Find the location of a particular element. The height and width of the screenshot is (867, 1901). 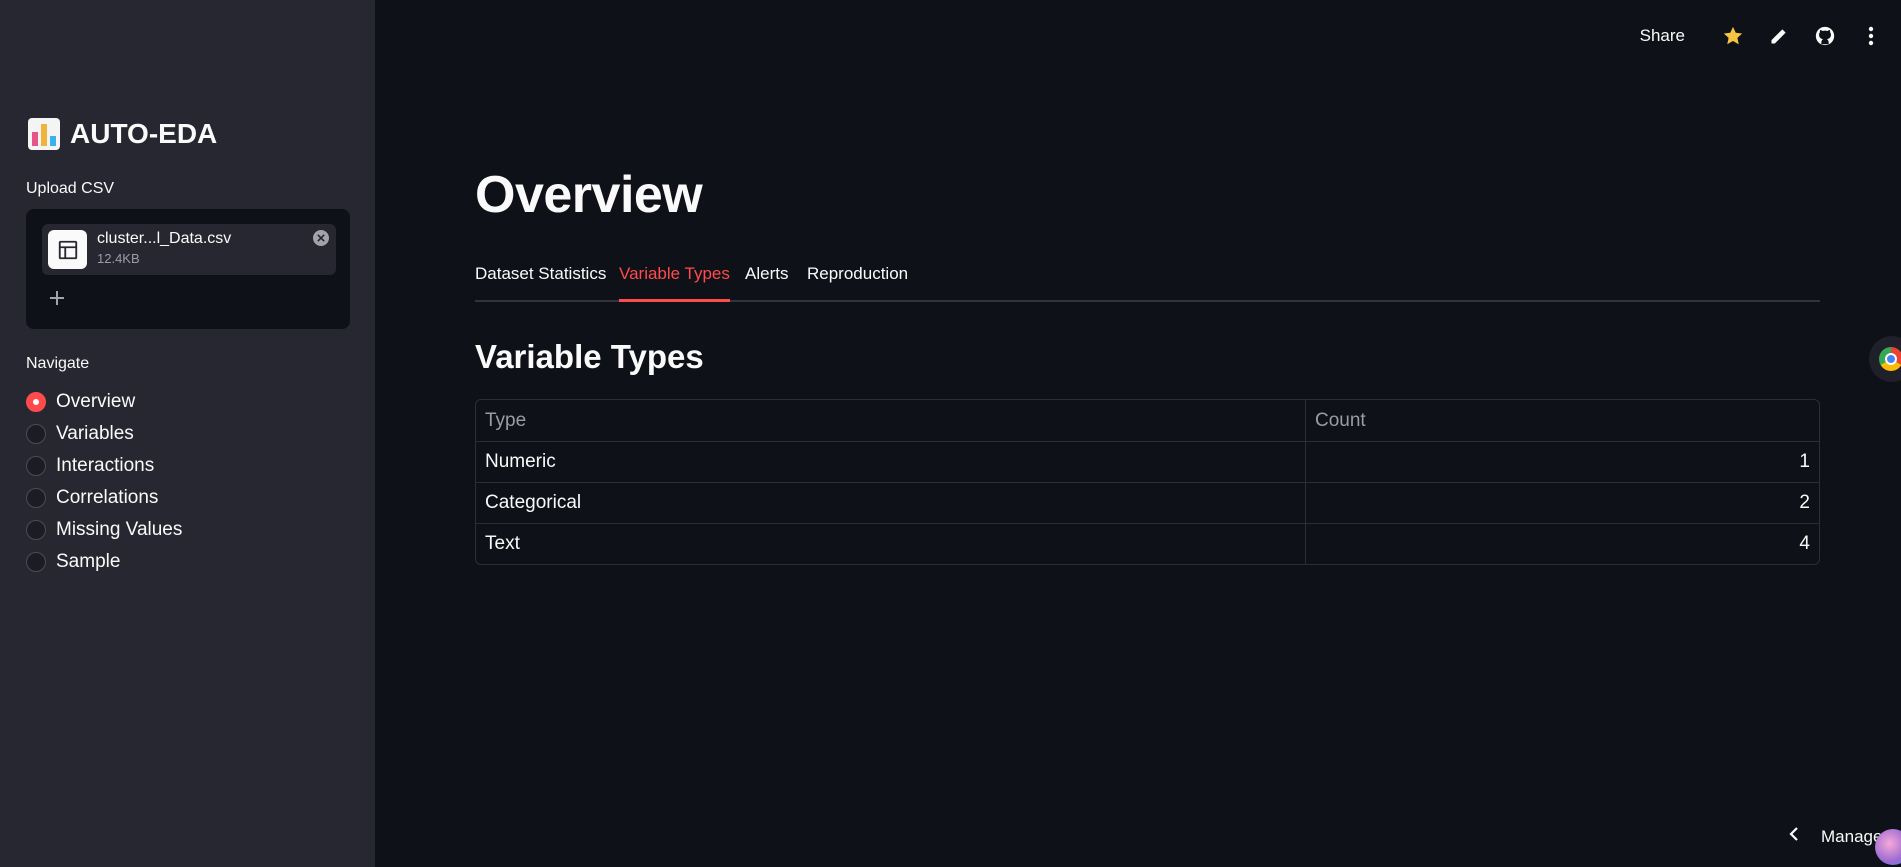

nav-option-variables: Variables is located at coordinates (104, 434).